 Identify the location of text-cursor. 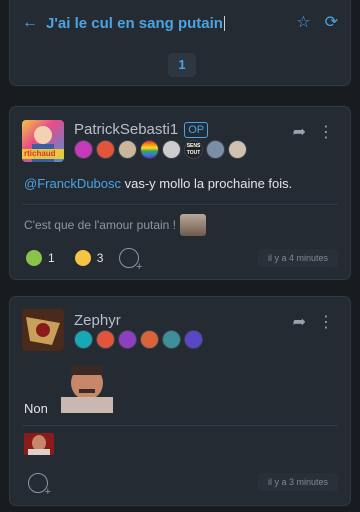
(224, 24).